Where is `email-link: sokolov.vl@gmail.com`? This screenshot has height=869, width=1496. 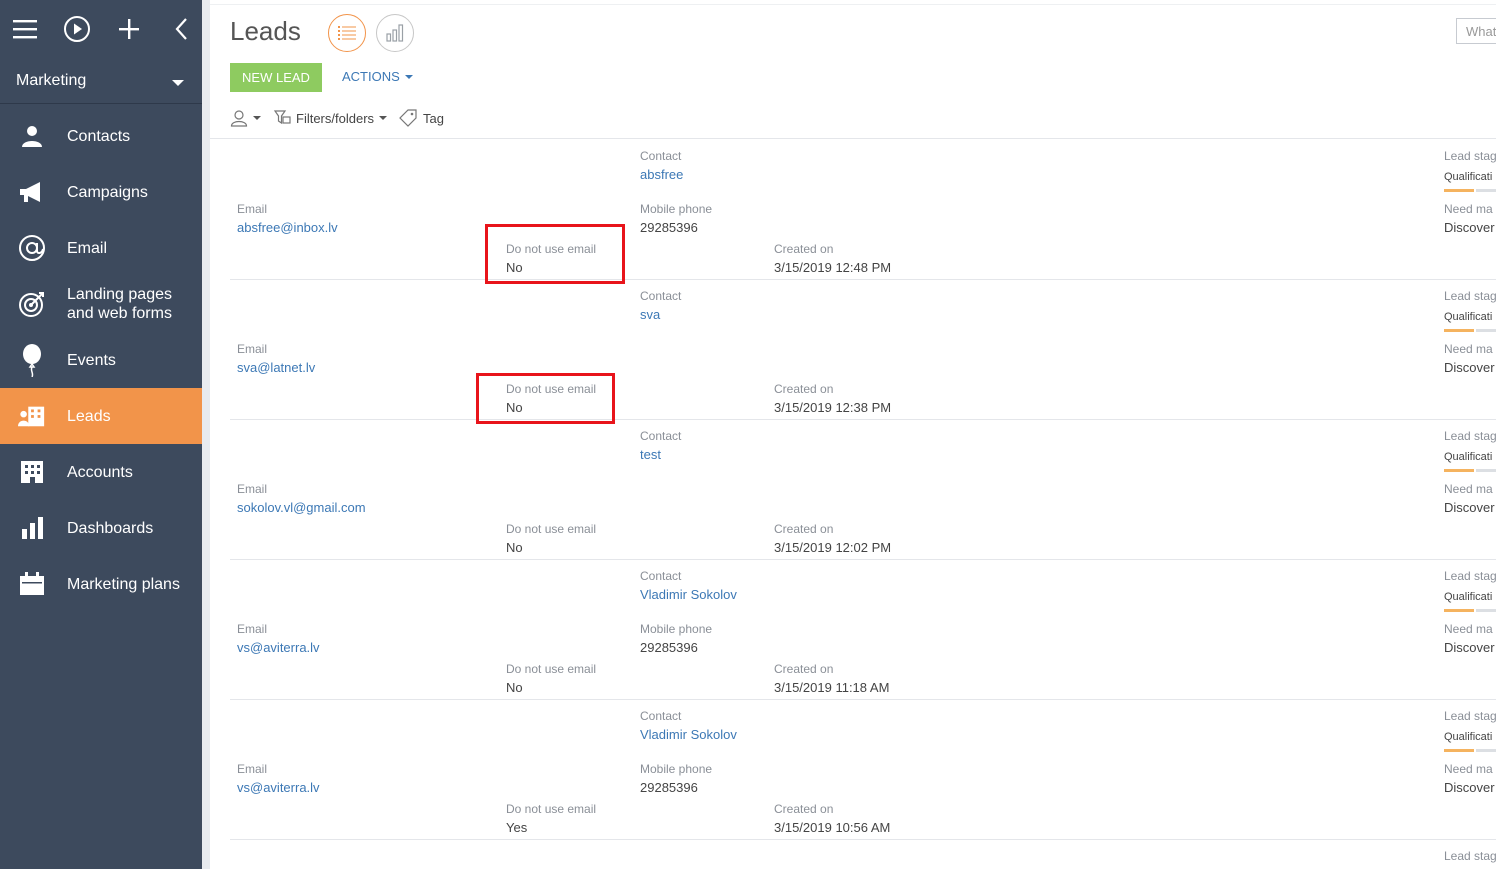 email-link: sokolov.vl@gmail.com is located at coordinates (301, 507).